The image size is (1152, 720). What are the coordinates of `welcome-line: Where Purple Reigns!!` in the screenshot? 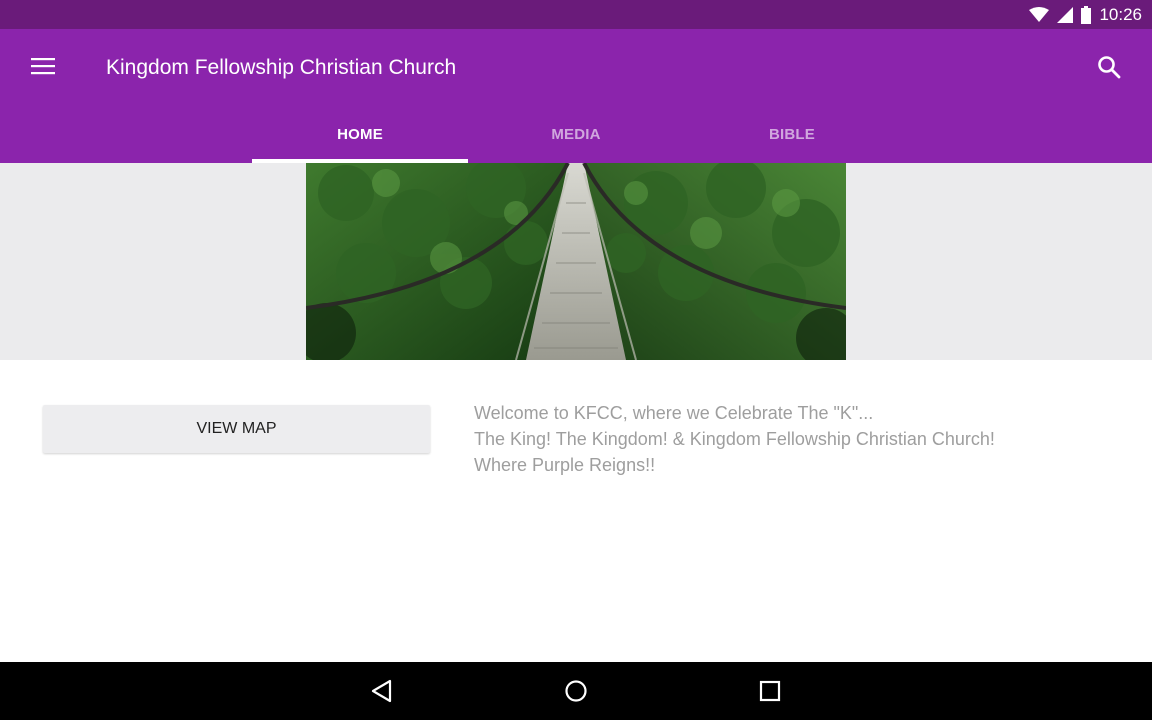 It's located at (565, 465).